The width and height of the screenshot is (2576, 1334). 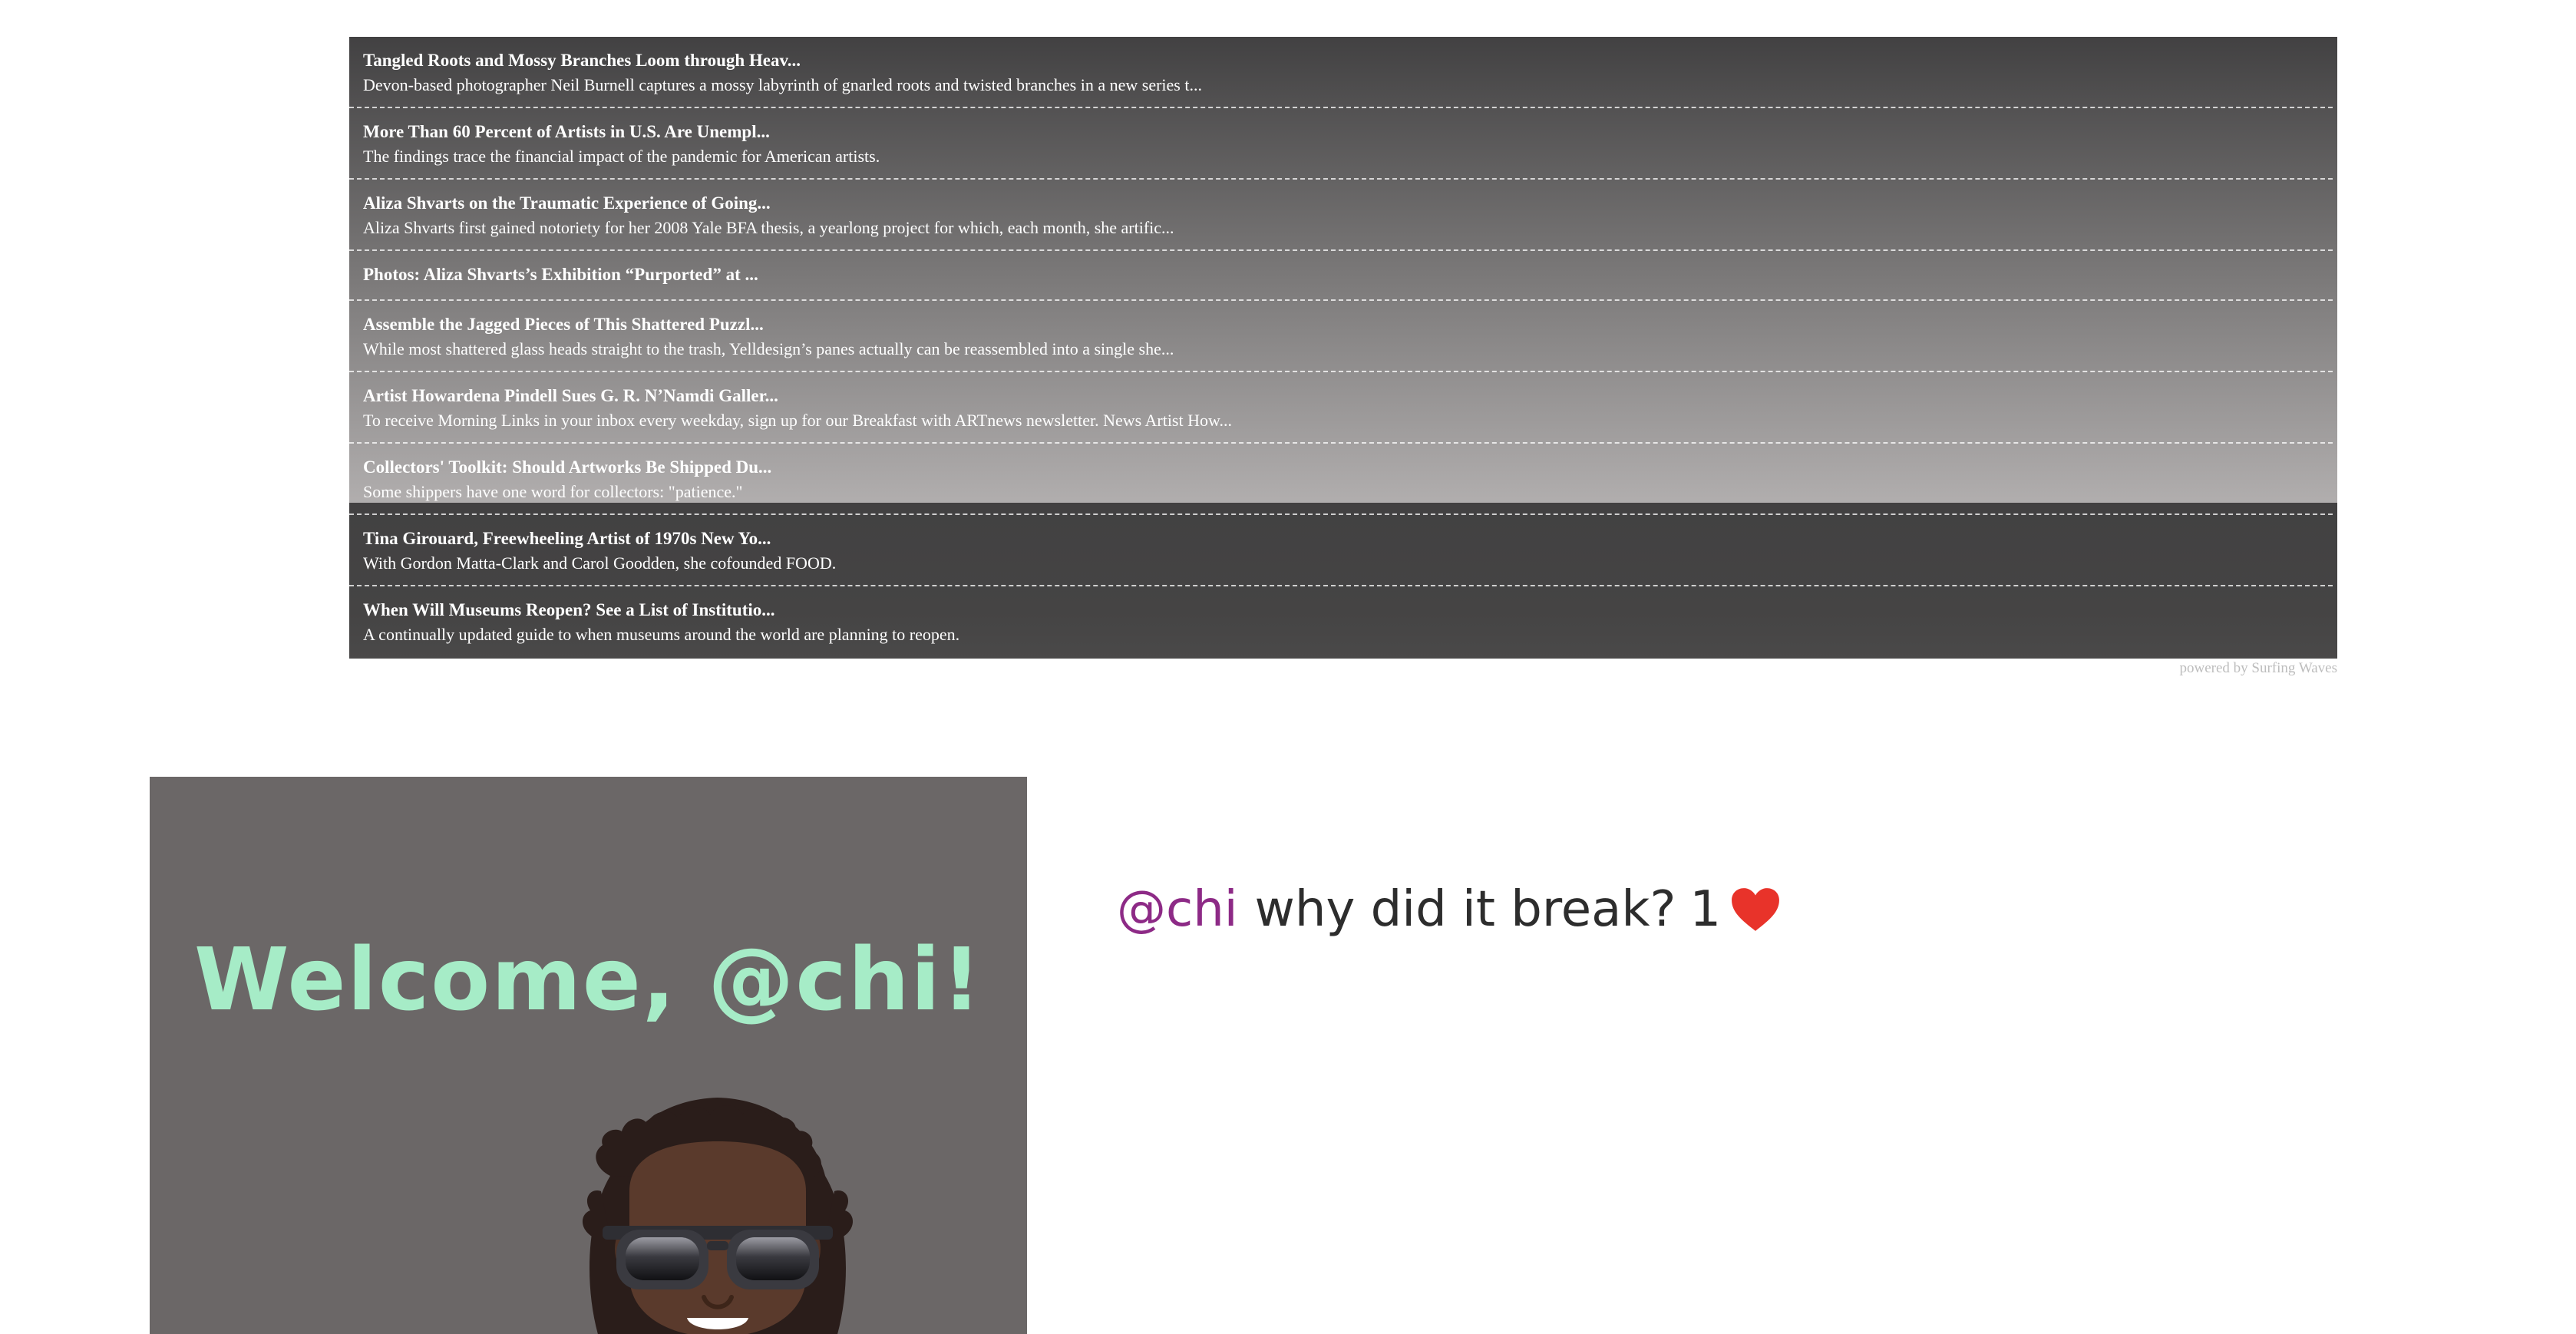 What do you see at coordinates (1177, 910) in the screenshot?
I see `post-username: @chi` at bounding box center [1177, 910].